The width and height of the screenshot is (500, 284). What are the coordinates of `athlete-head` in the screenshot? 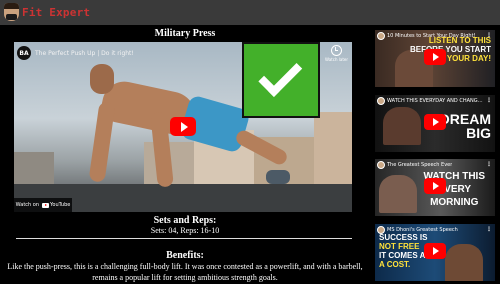 It's located at (102, 79).